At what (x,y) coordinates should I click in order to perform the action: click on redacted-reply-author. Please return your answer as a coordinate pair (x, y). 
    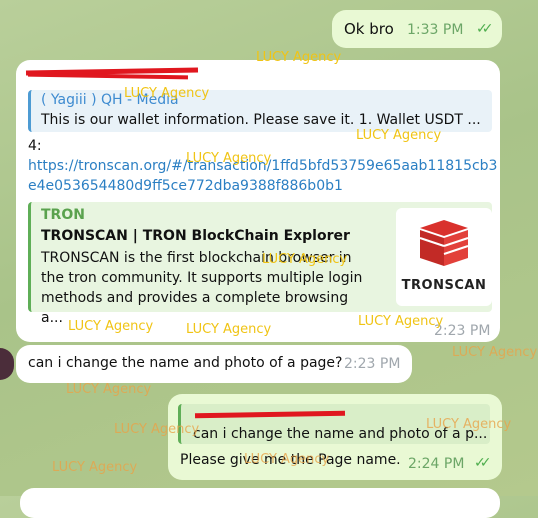
    Looking at the image, I should click on (270, 414).